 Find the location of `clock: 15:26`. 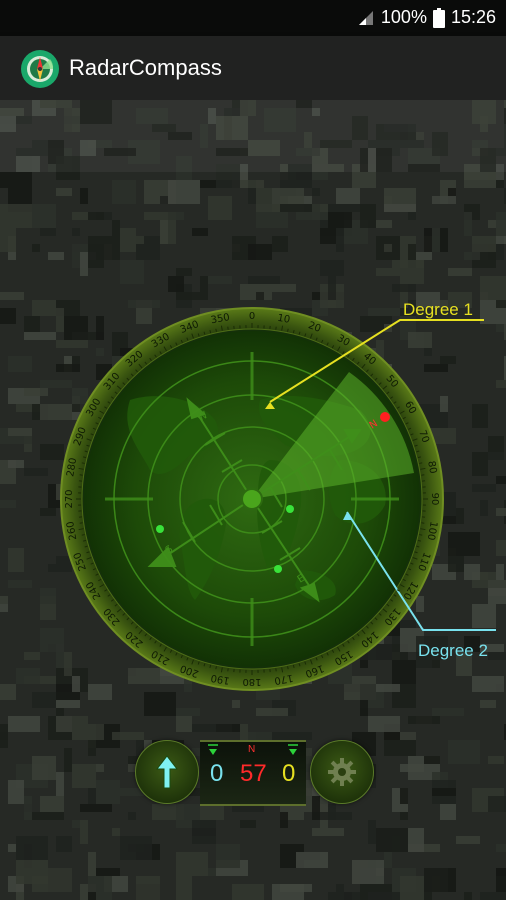

clock: 15:26 is located at coordinates (473, 17).